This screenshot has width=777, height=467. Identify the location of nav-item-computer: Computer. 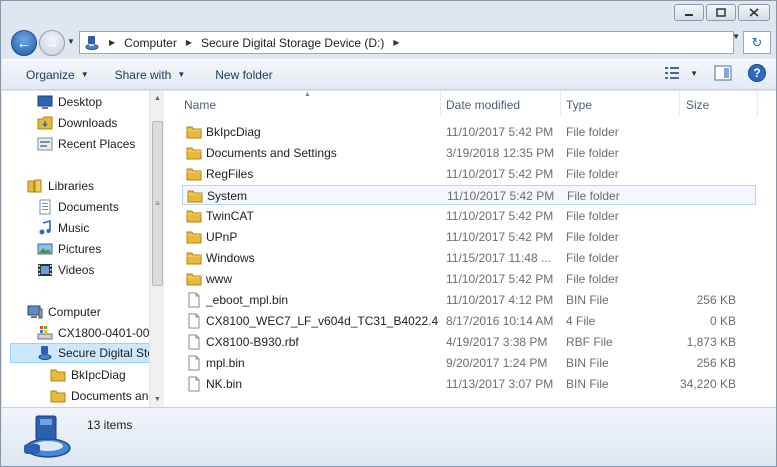
(64, 312).